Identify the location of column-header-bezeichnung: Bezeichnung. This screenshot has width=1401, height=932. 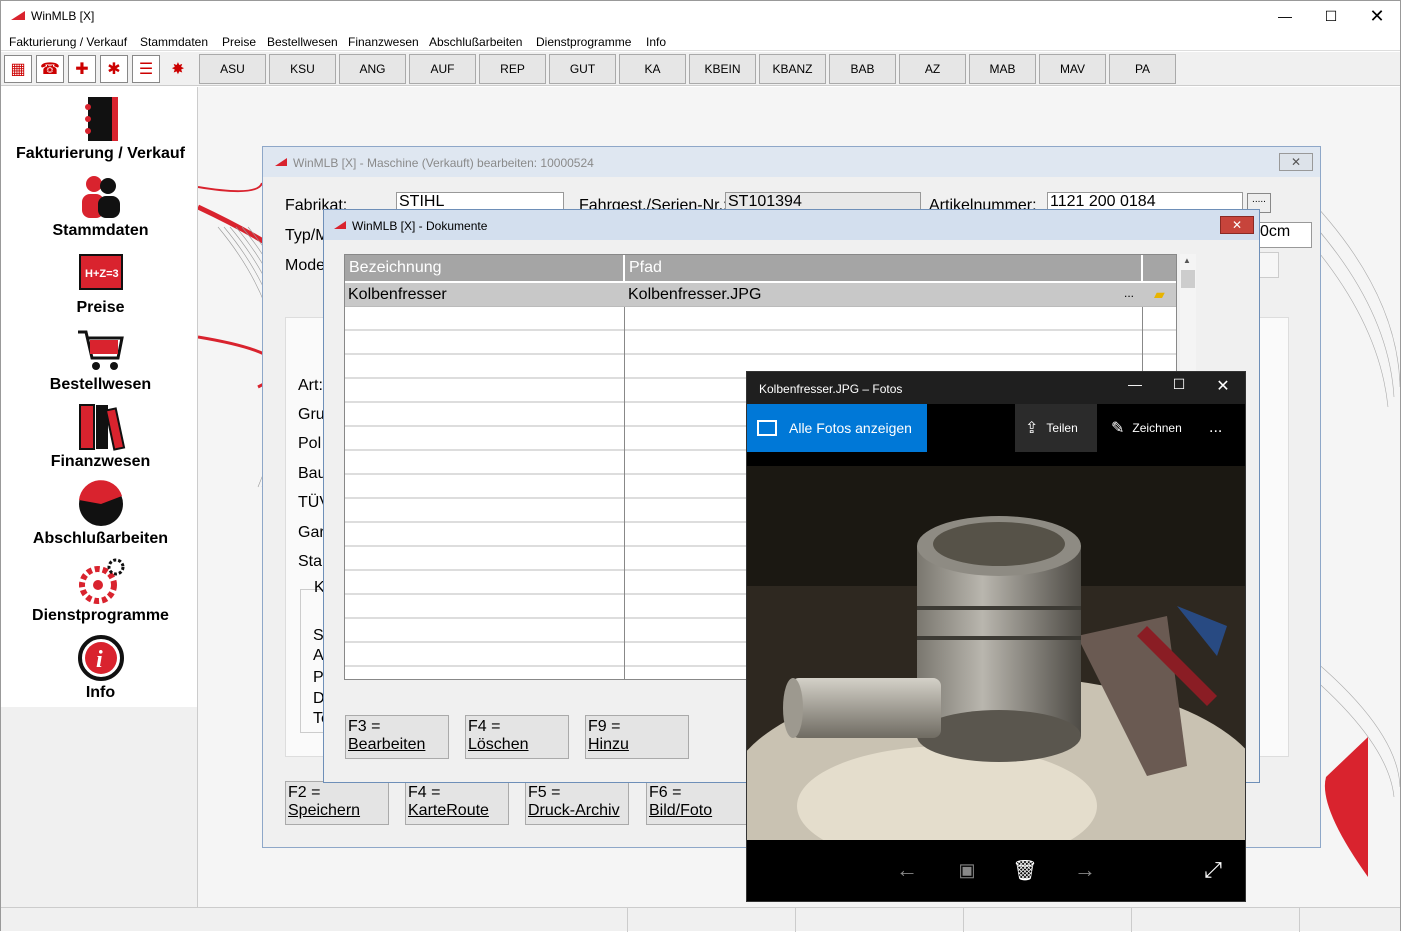
(484, 268).